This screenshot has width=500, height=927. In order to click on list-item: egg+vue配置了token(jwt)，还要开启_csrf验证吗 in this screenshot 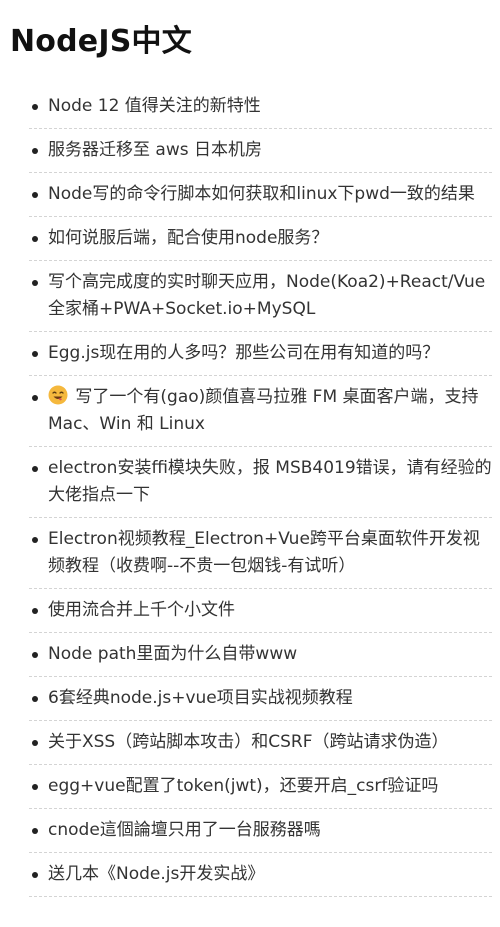, I will do `click(260, 787)`.